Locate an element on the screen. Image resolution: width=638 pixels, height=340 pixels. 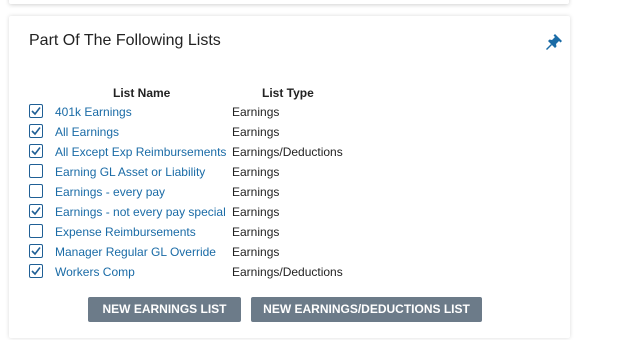
previous-panel-edge is located at coordinates (289, 2).